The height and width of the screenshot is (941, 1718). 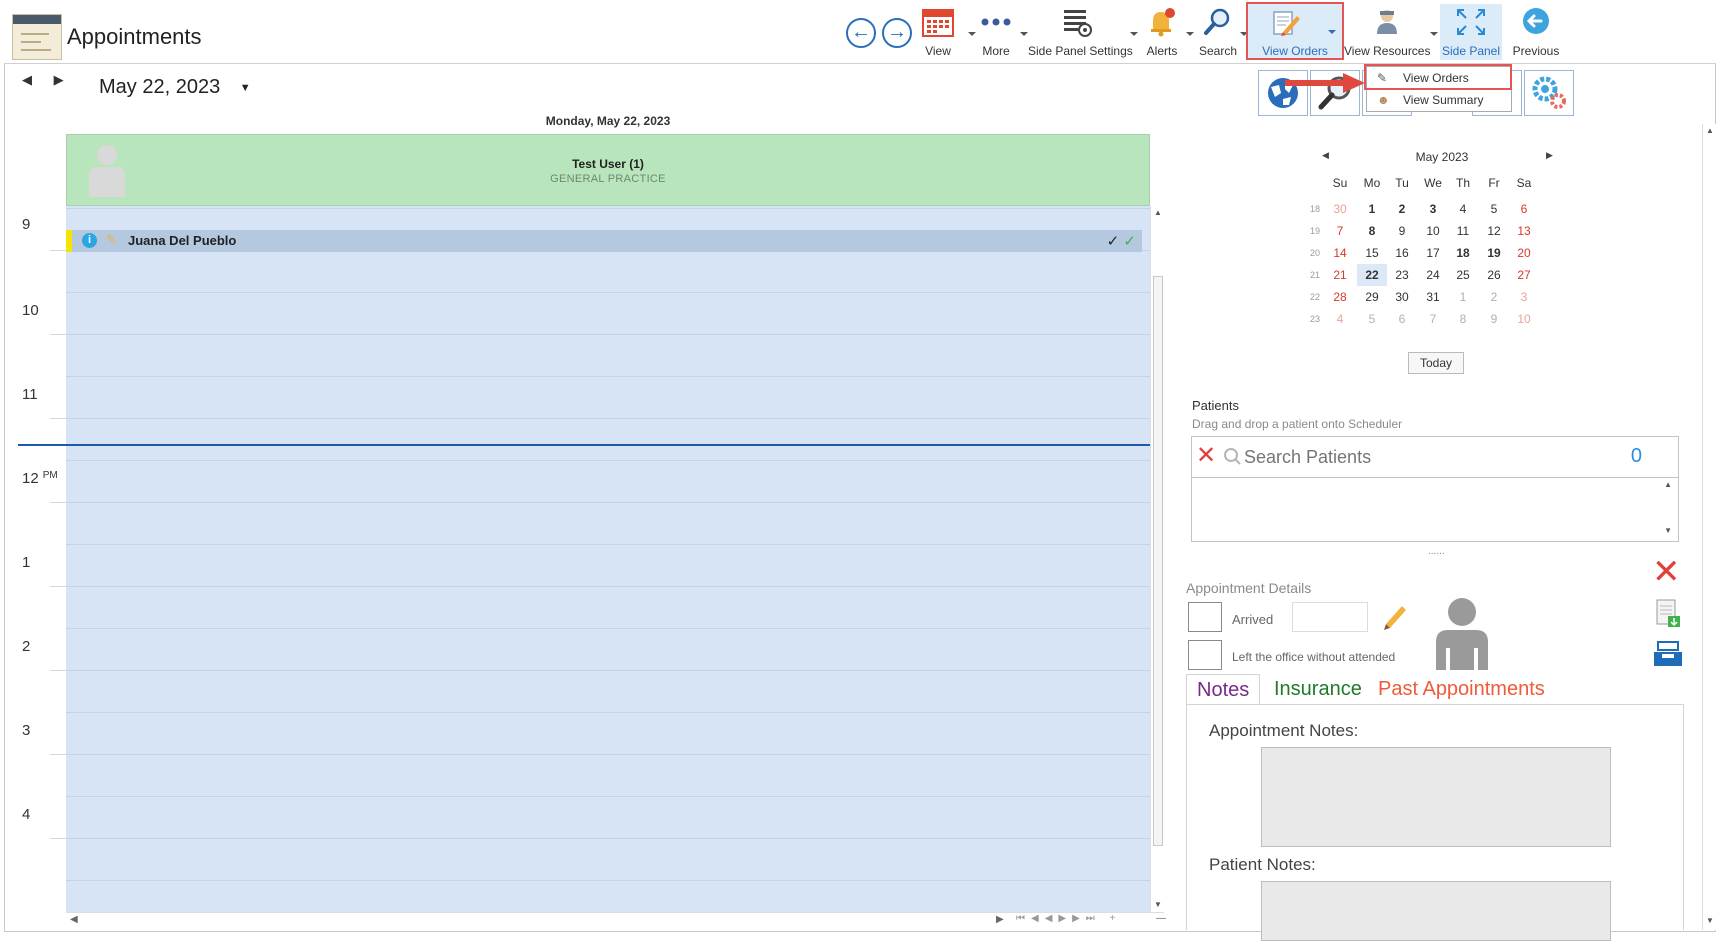 What do you see at coordinates (1494, 253) in the screenshot?
I see `calendar-day: 19` at bounding box center [1494, 253].